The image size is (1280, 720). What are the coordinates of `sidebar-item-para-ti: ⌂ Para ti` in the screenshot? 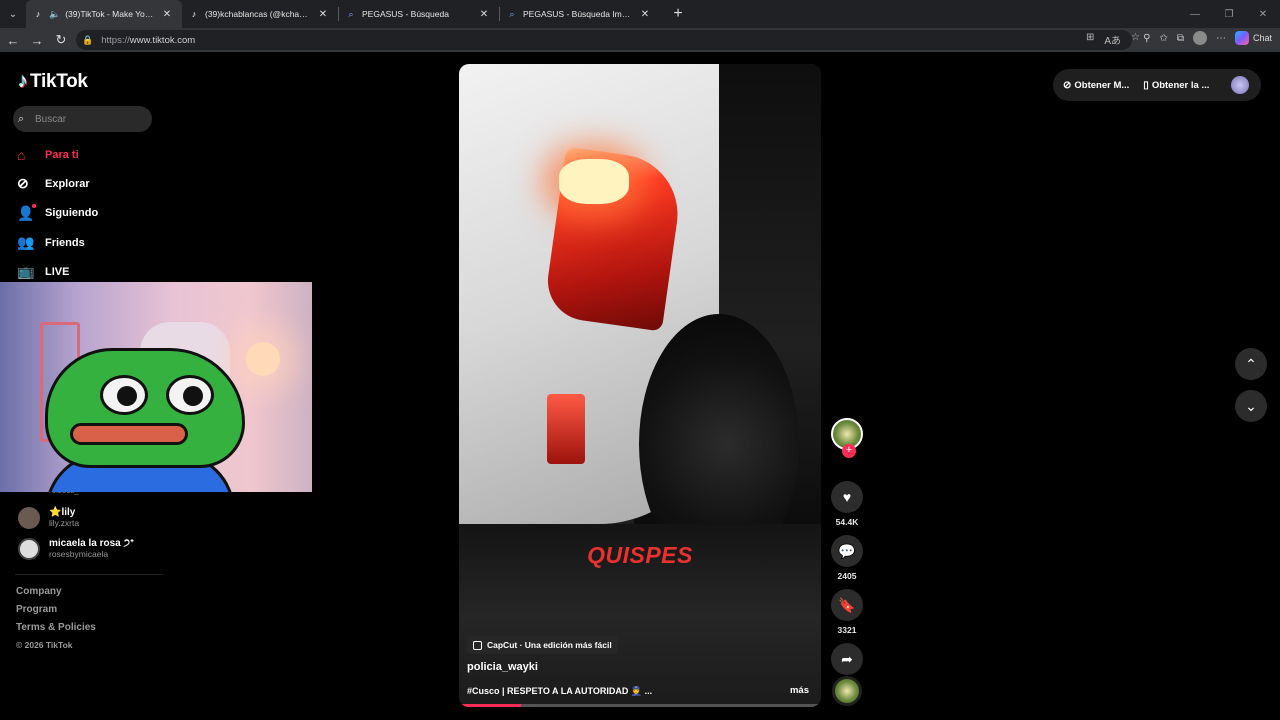 It's located at (57, 154).